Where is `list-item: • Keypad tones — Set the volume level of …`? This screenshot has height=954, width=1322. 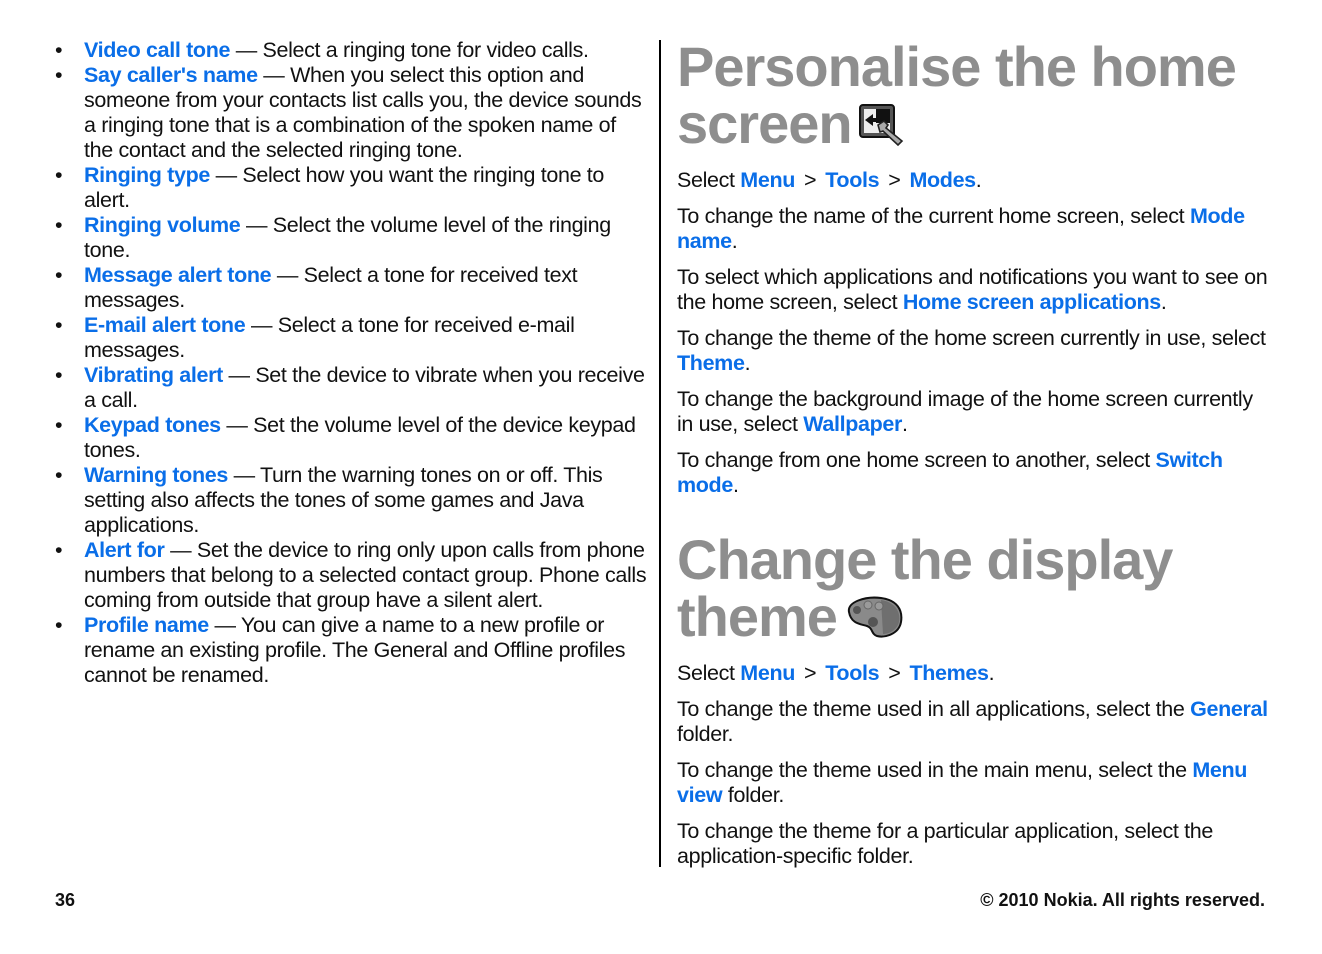 list-item: • Keypad tones — Set the volume level of … is located at coordinates (351, 438).